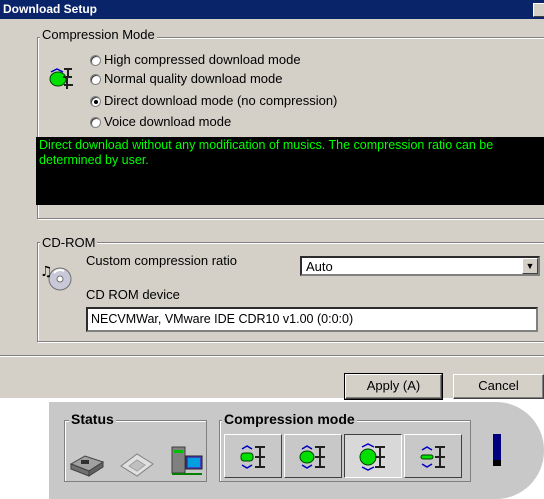 The width and height of the screenshot is (544, 499). Describe the element at coordinates (92, 419) in the screenshot. I see `status-title: Status` at that location.